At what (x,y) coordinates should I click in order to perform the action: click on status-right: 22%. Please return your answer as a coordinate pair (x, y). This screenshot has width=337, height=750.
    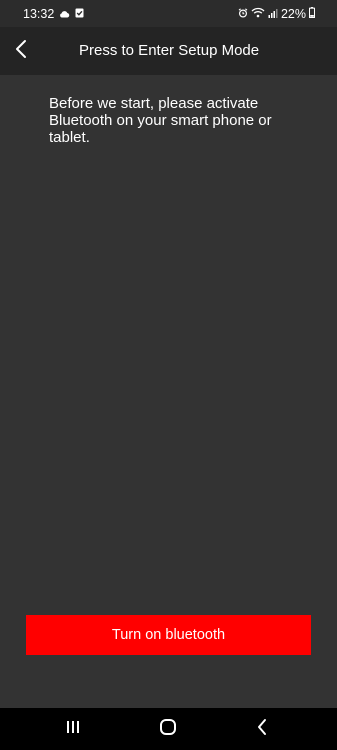
    Looking at the image, I should click on (276, 13).